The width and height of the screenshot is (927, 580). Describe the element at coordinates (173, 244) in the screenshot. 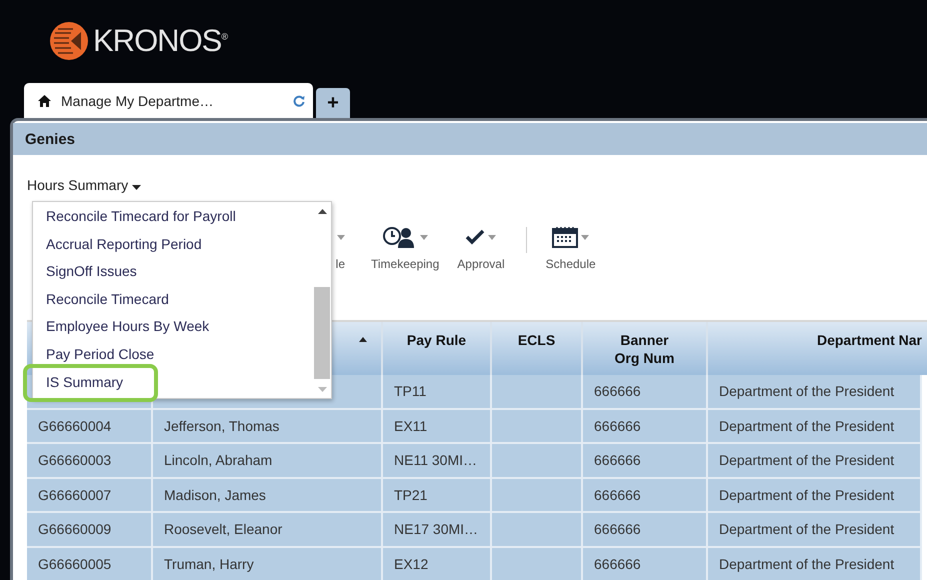

I see `menu-item: Accrual Reporting Period` at that location.